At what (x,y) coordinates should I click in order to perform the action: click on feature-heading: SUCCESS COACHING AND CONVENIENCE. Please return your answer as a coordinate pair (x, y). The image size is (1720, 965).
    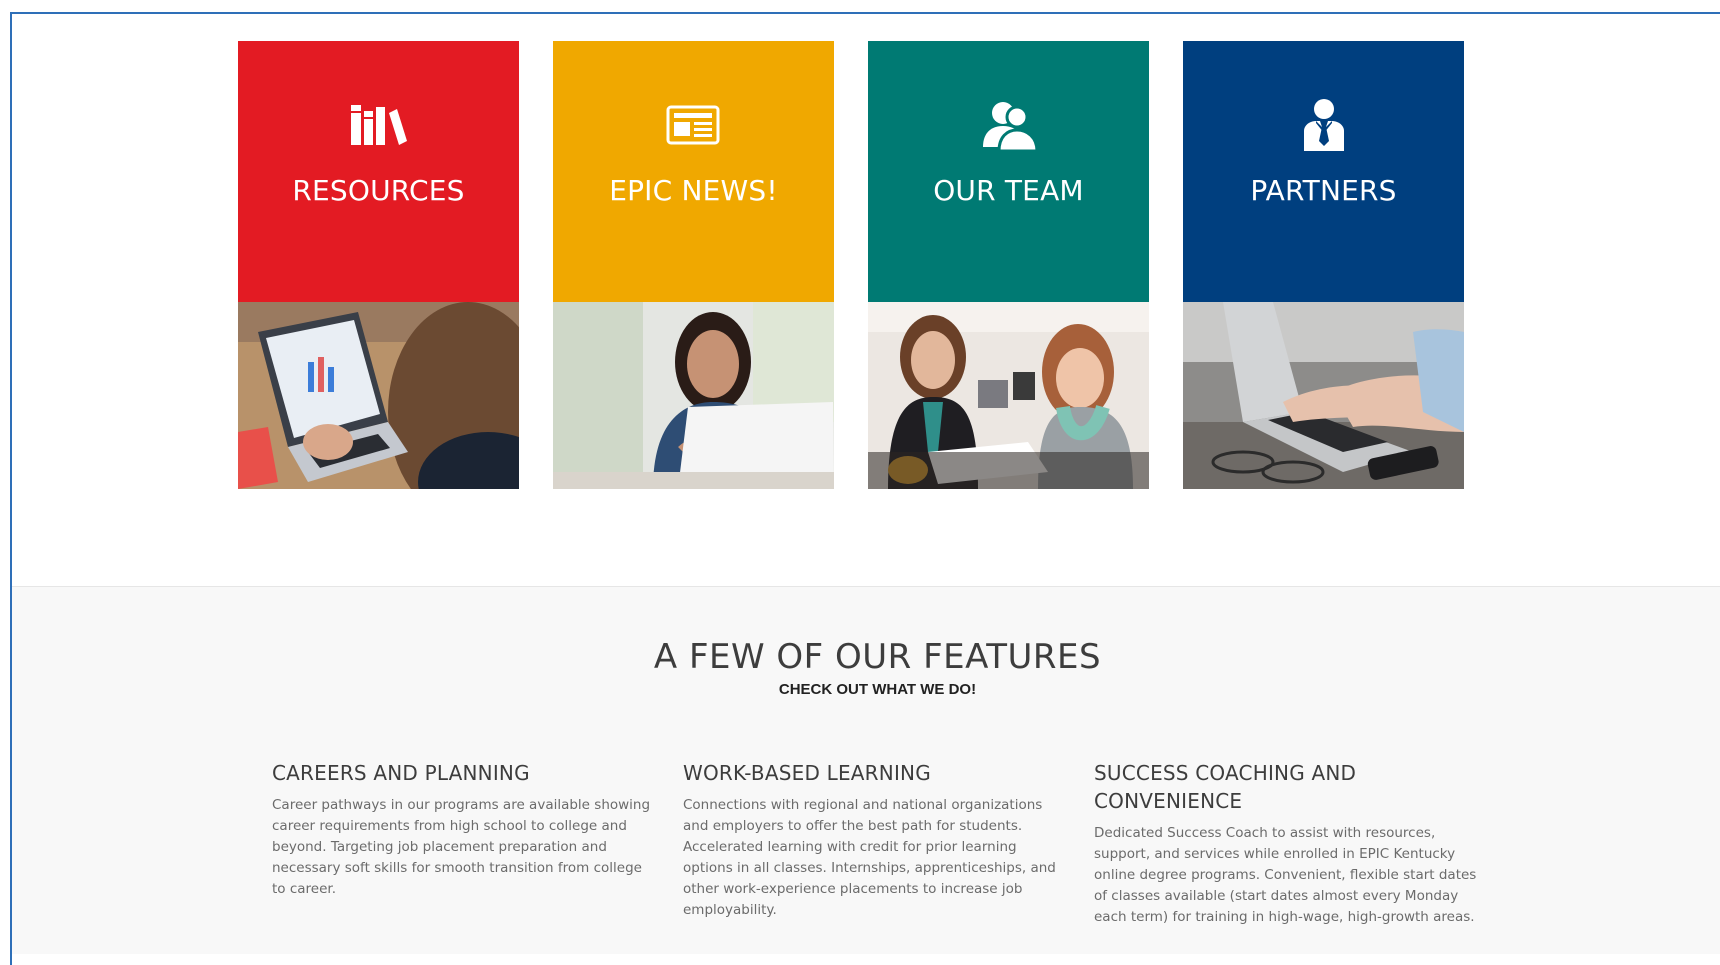
    Looking at the image, I should click on (1225, 787).